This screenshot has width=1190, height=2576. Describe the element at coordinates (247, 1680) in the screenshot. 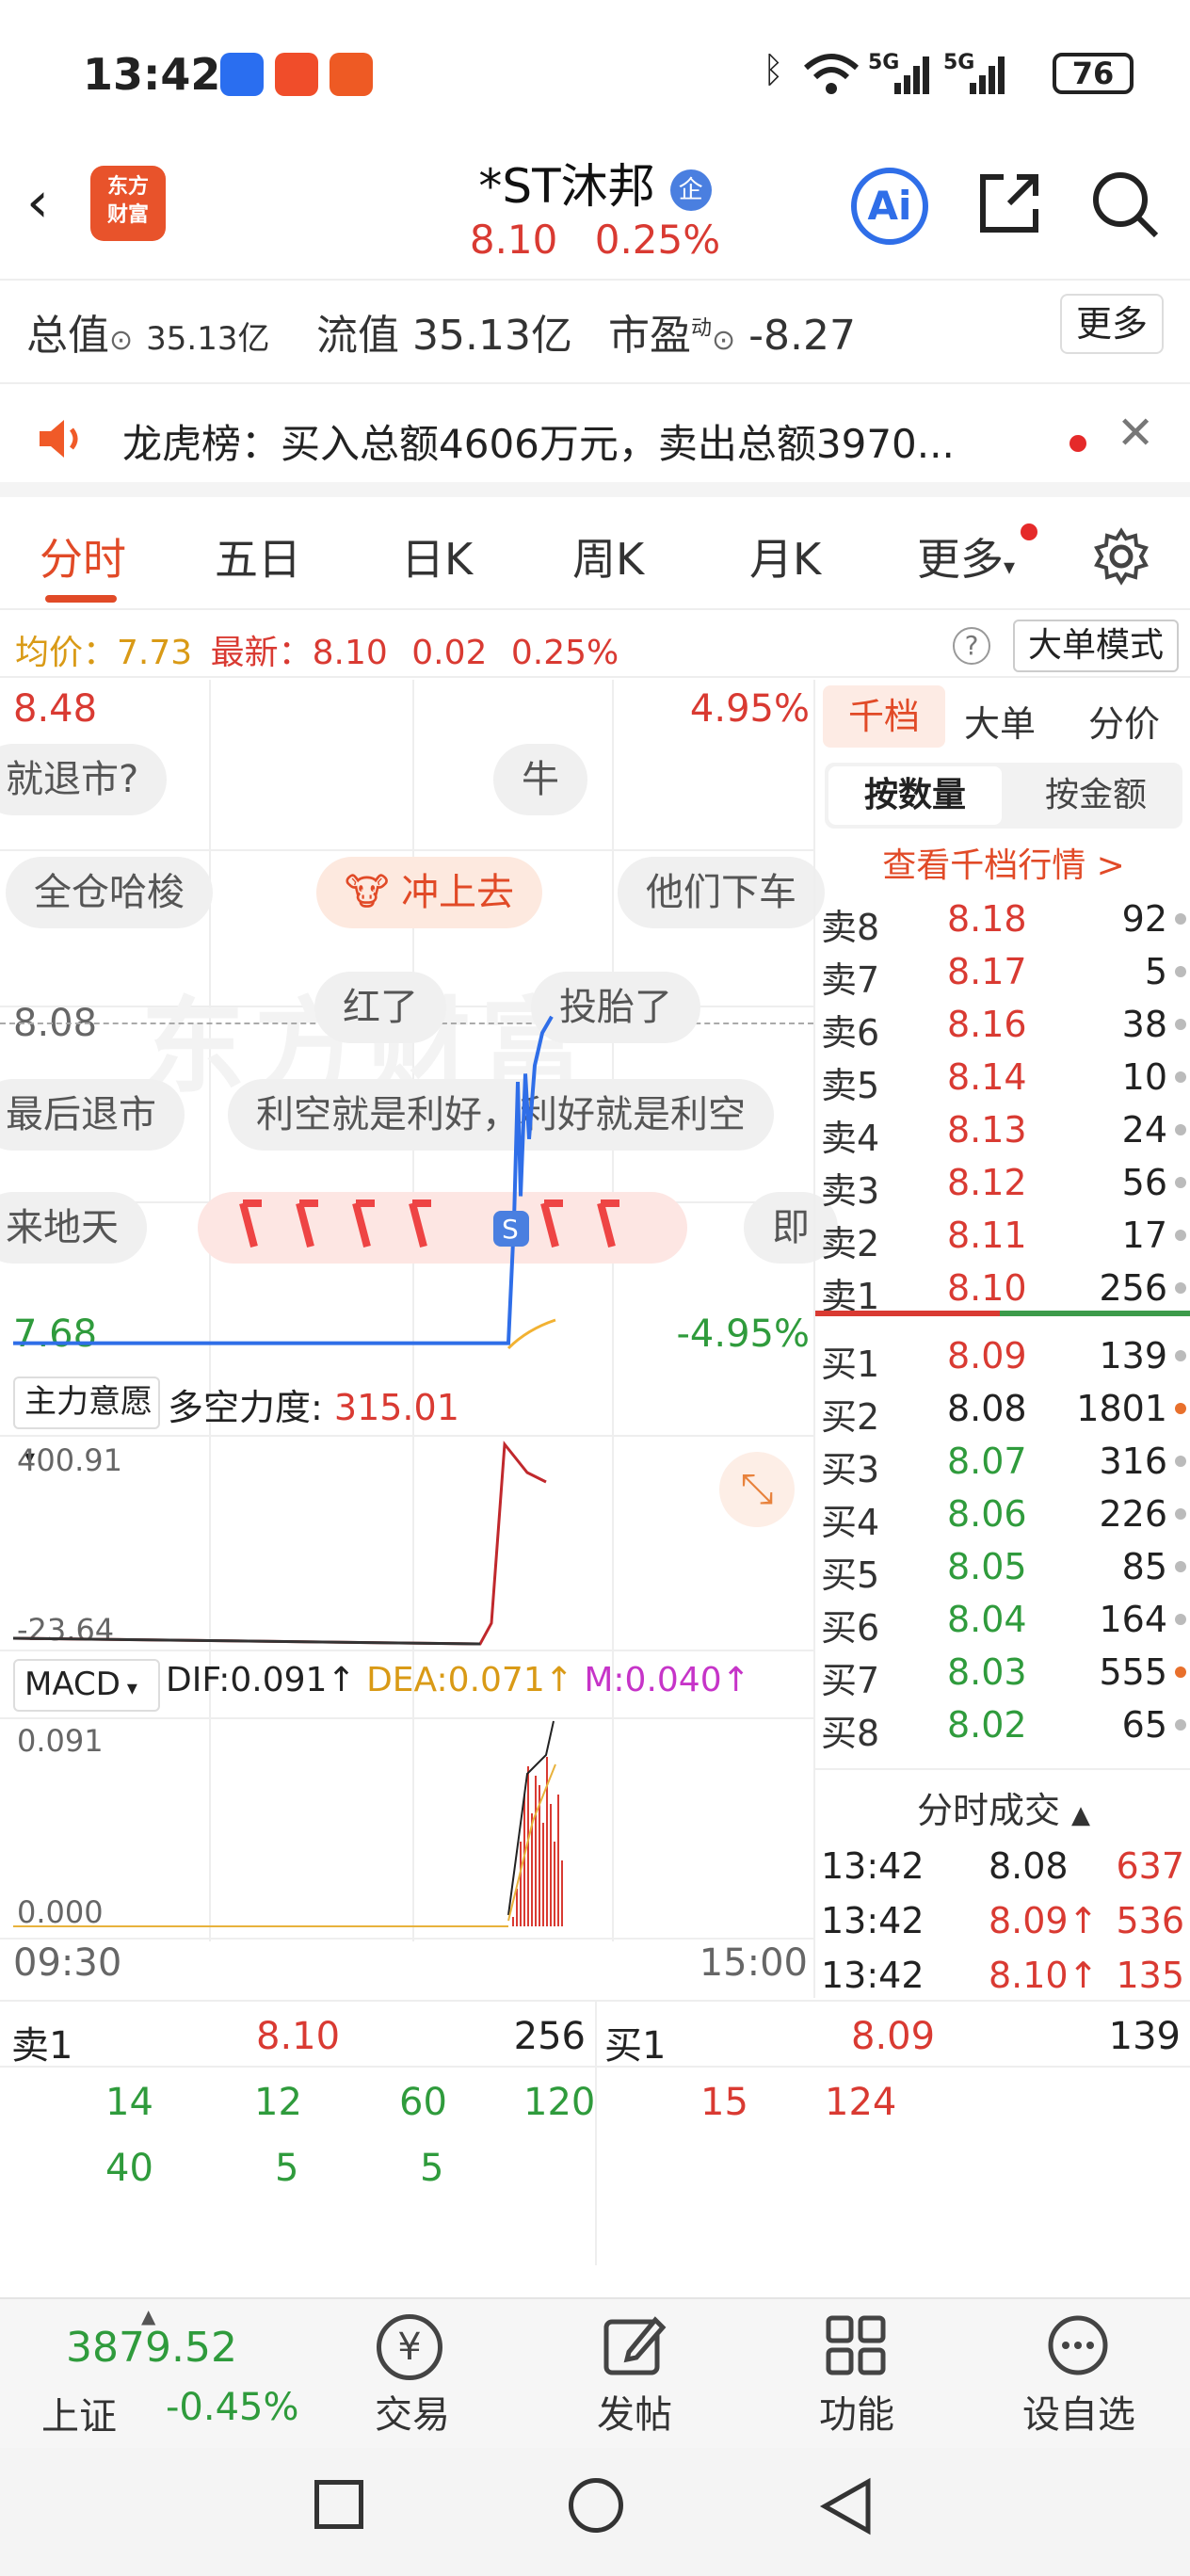

I see `macd-dif: DIF:0.091` at that location.